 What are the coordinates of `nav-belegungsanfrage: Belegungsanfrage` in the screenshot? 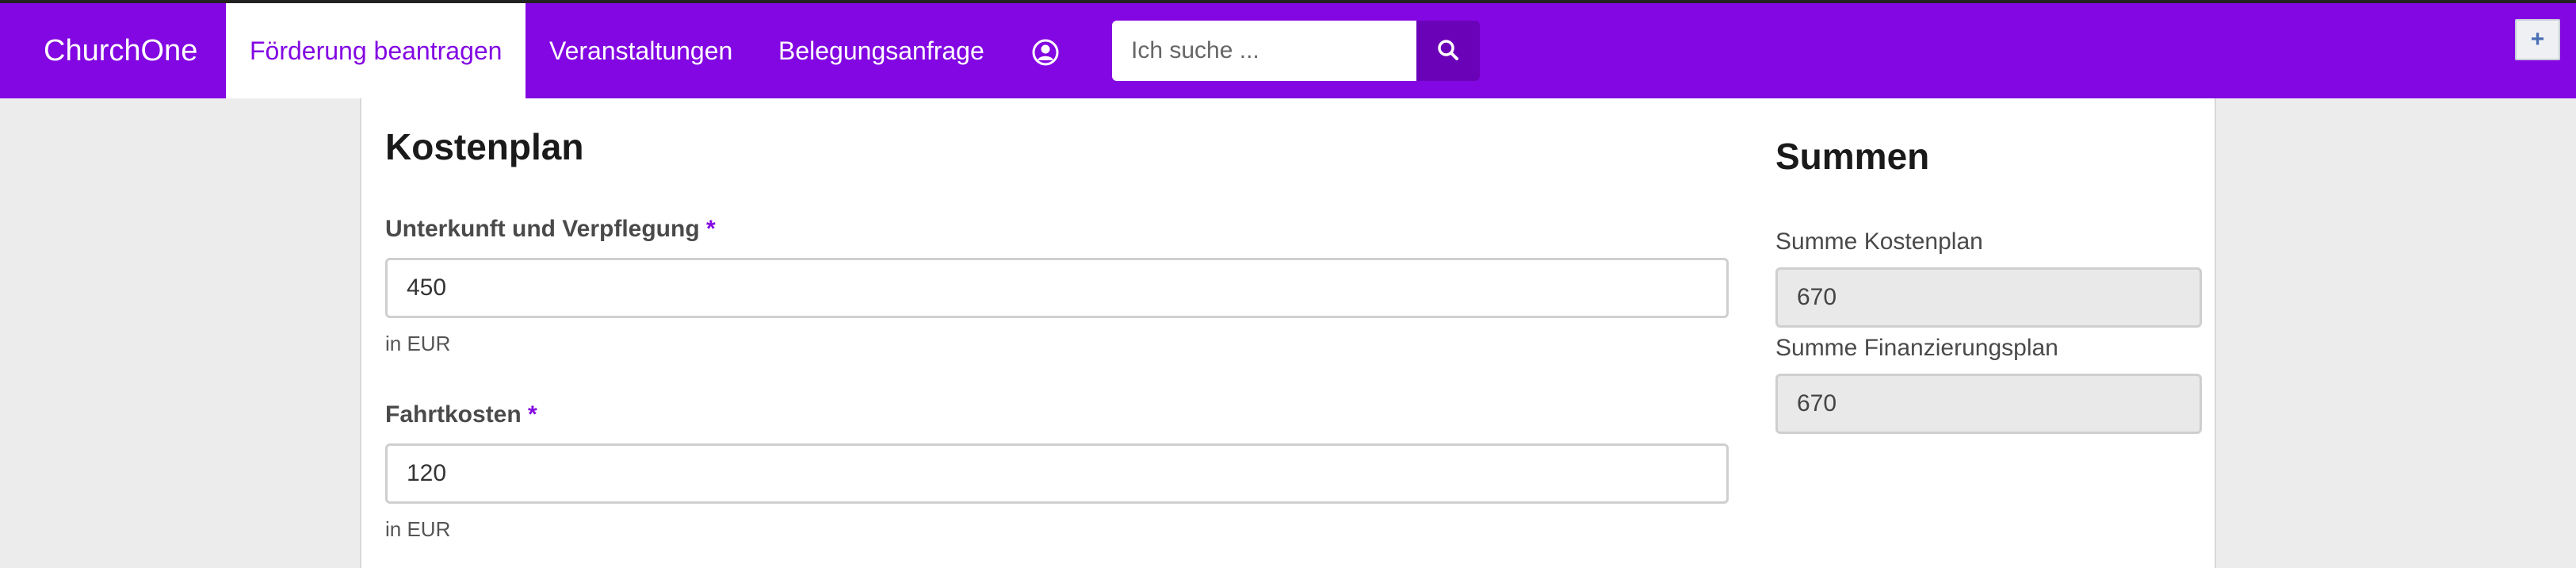 It's located at (881, 51).